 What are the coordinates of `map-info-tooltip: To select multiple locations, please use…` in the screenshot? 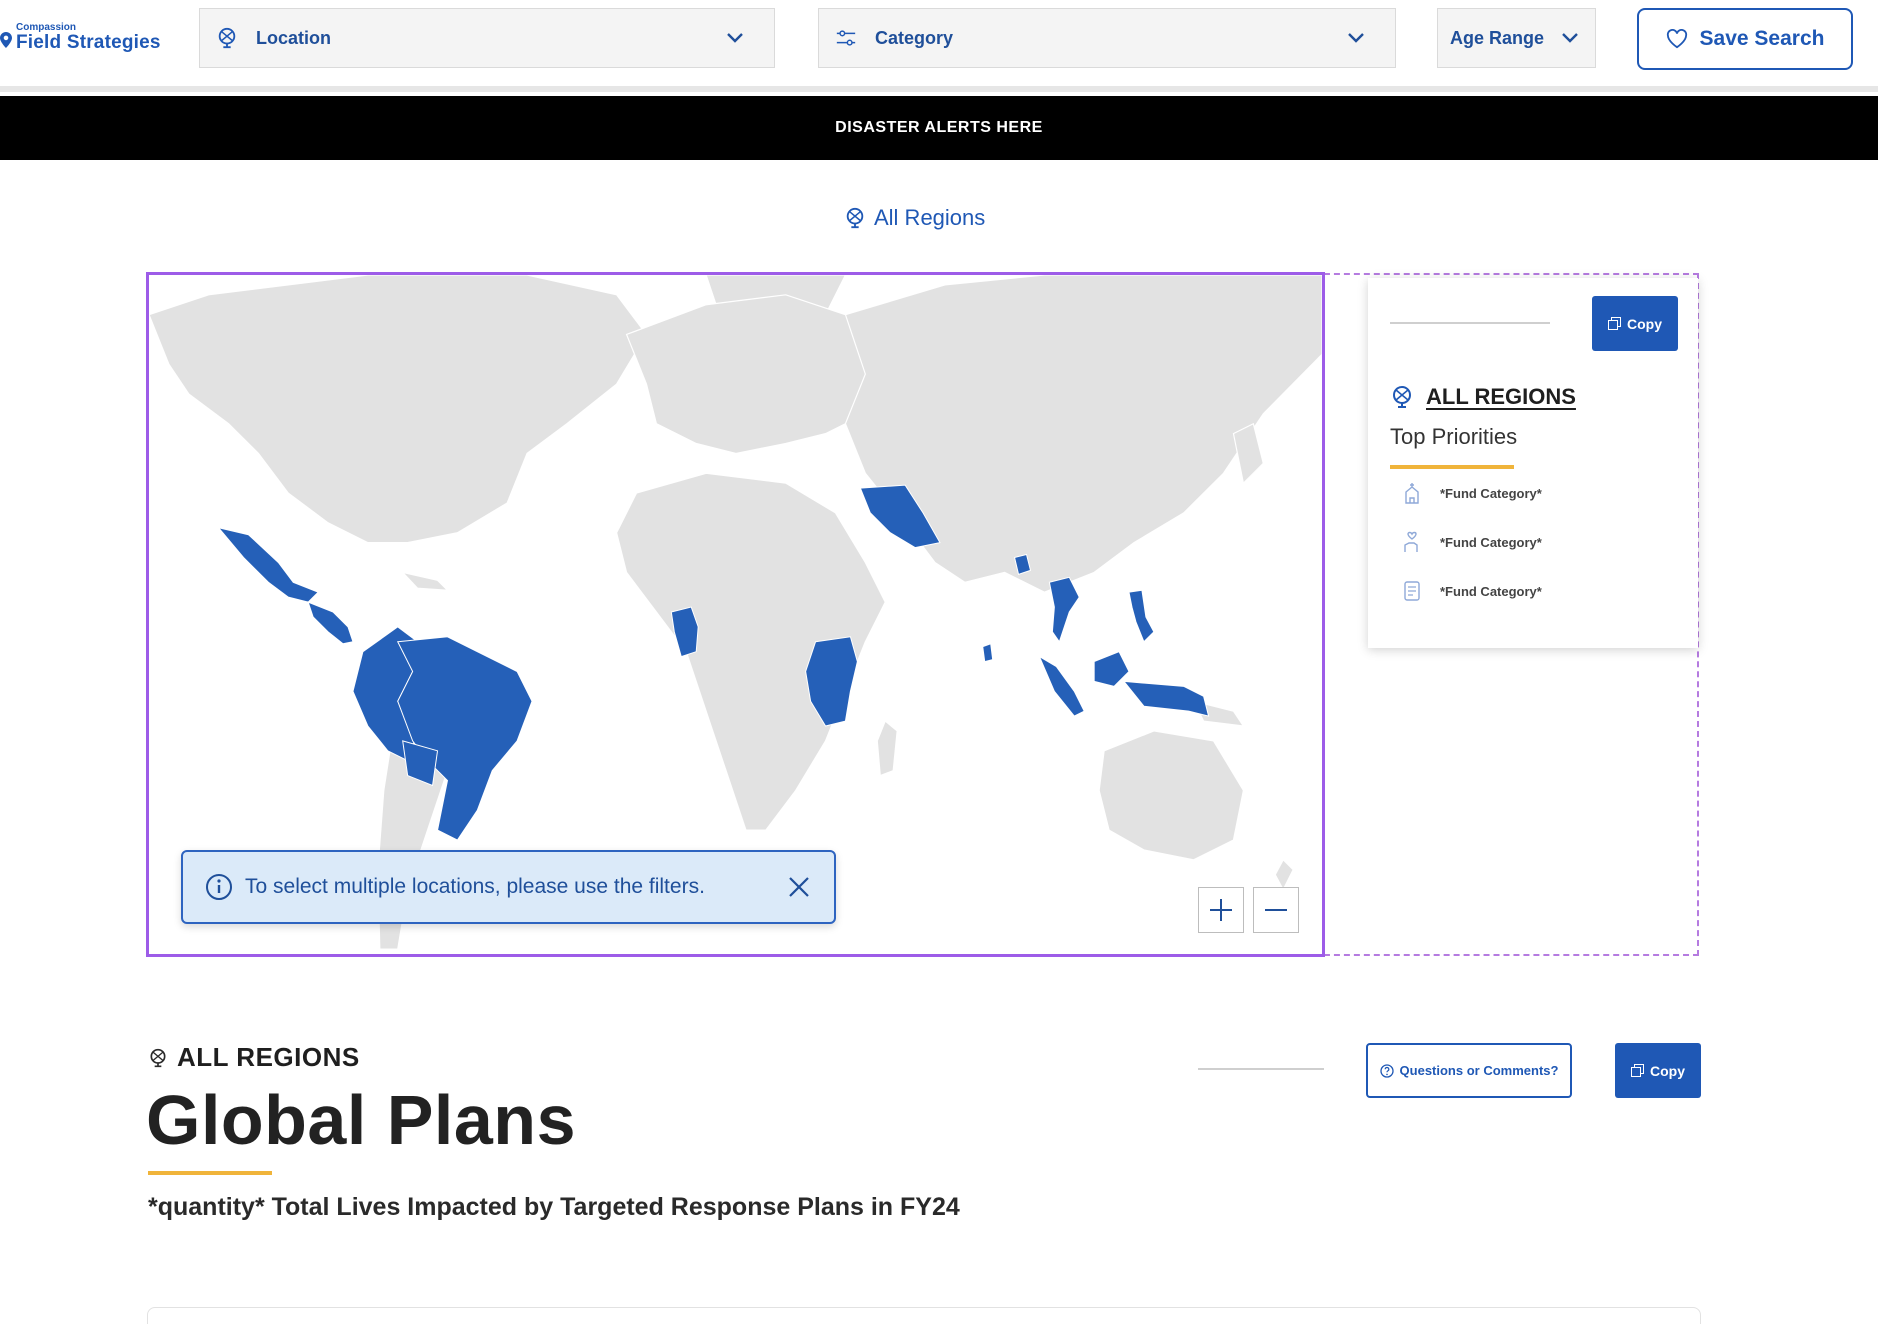 It's located at (508, 887).